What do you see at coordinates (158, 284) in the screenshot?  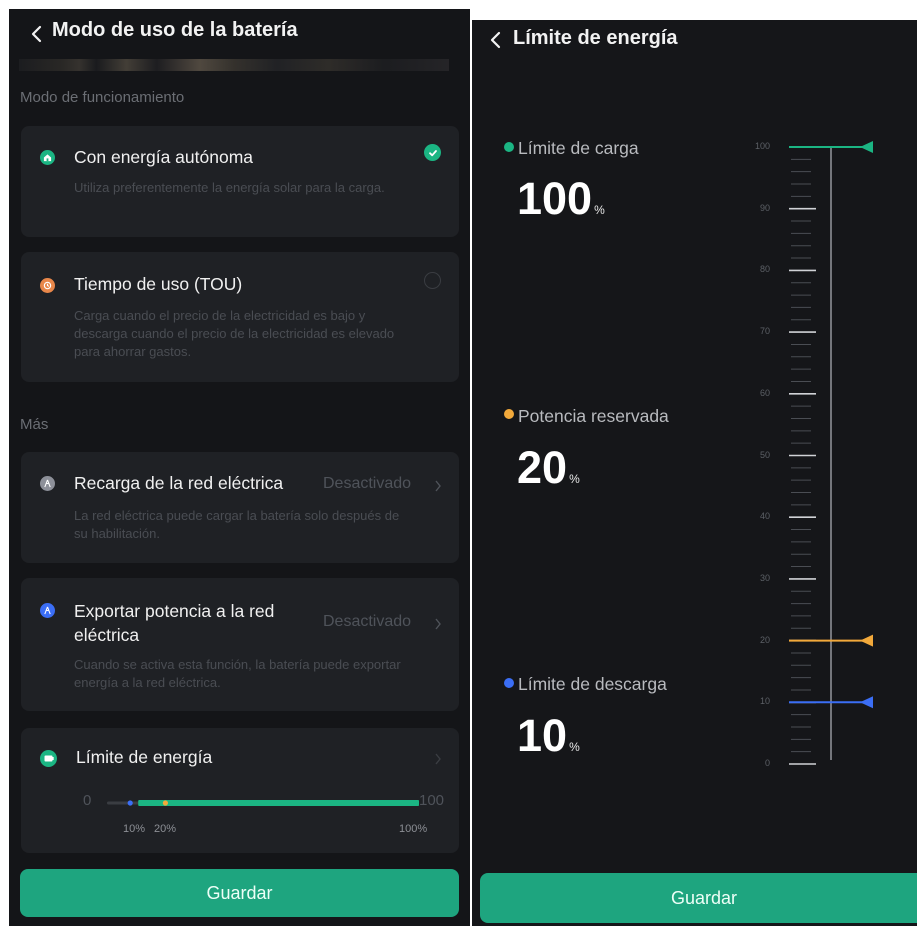 I see `tou-title: Tiempo de uso (TOU)` at bounding box center [158, 284].